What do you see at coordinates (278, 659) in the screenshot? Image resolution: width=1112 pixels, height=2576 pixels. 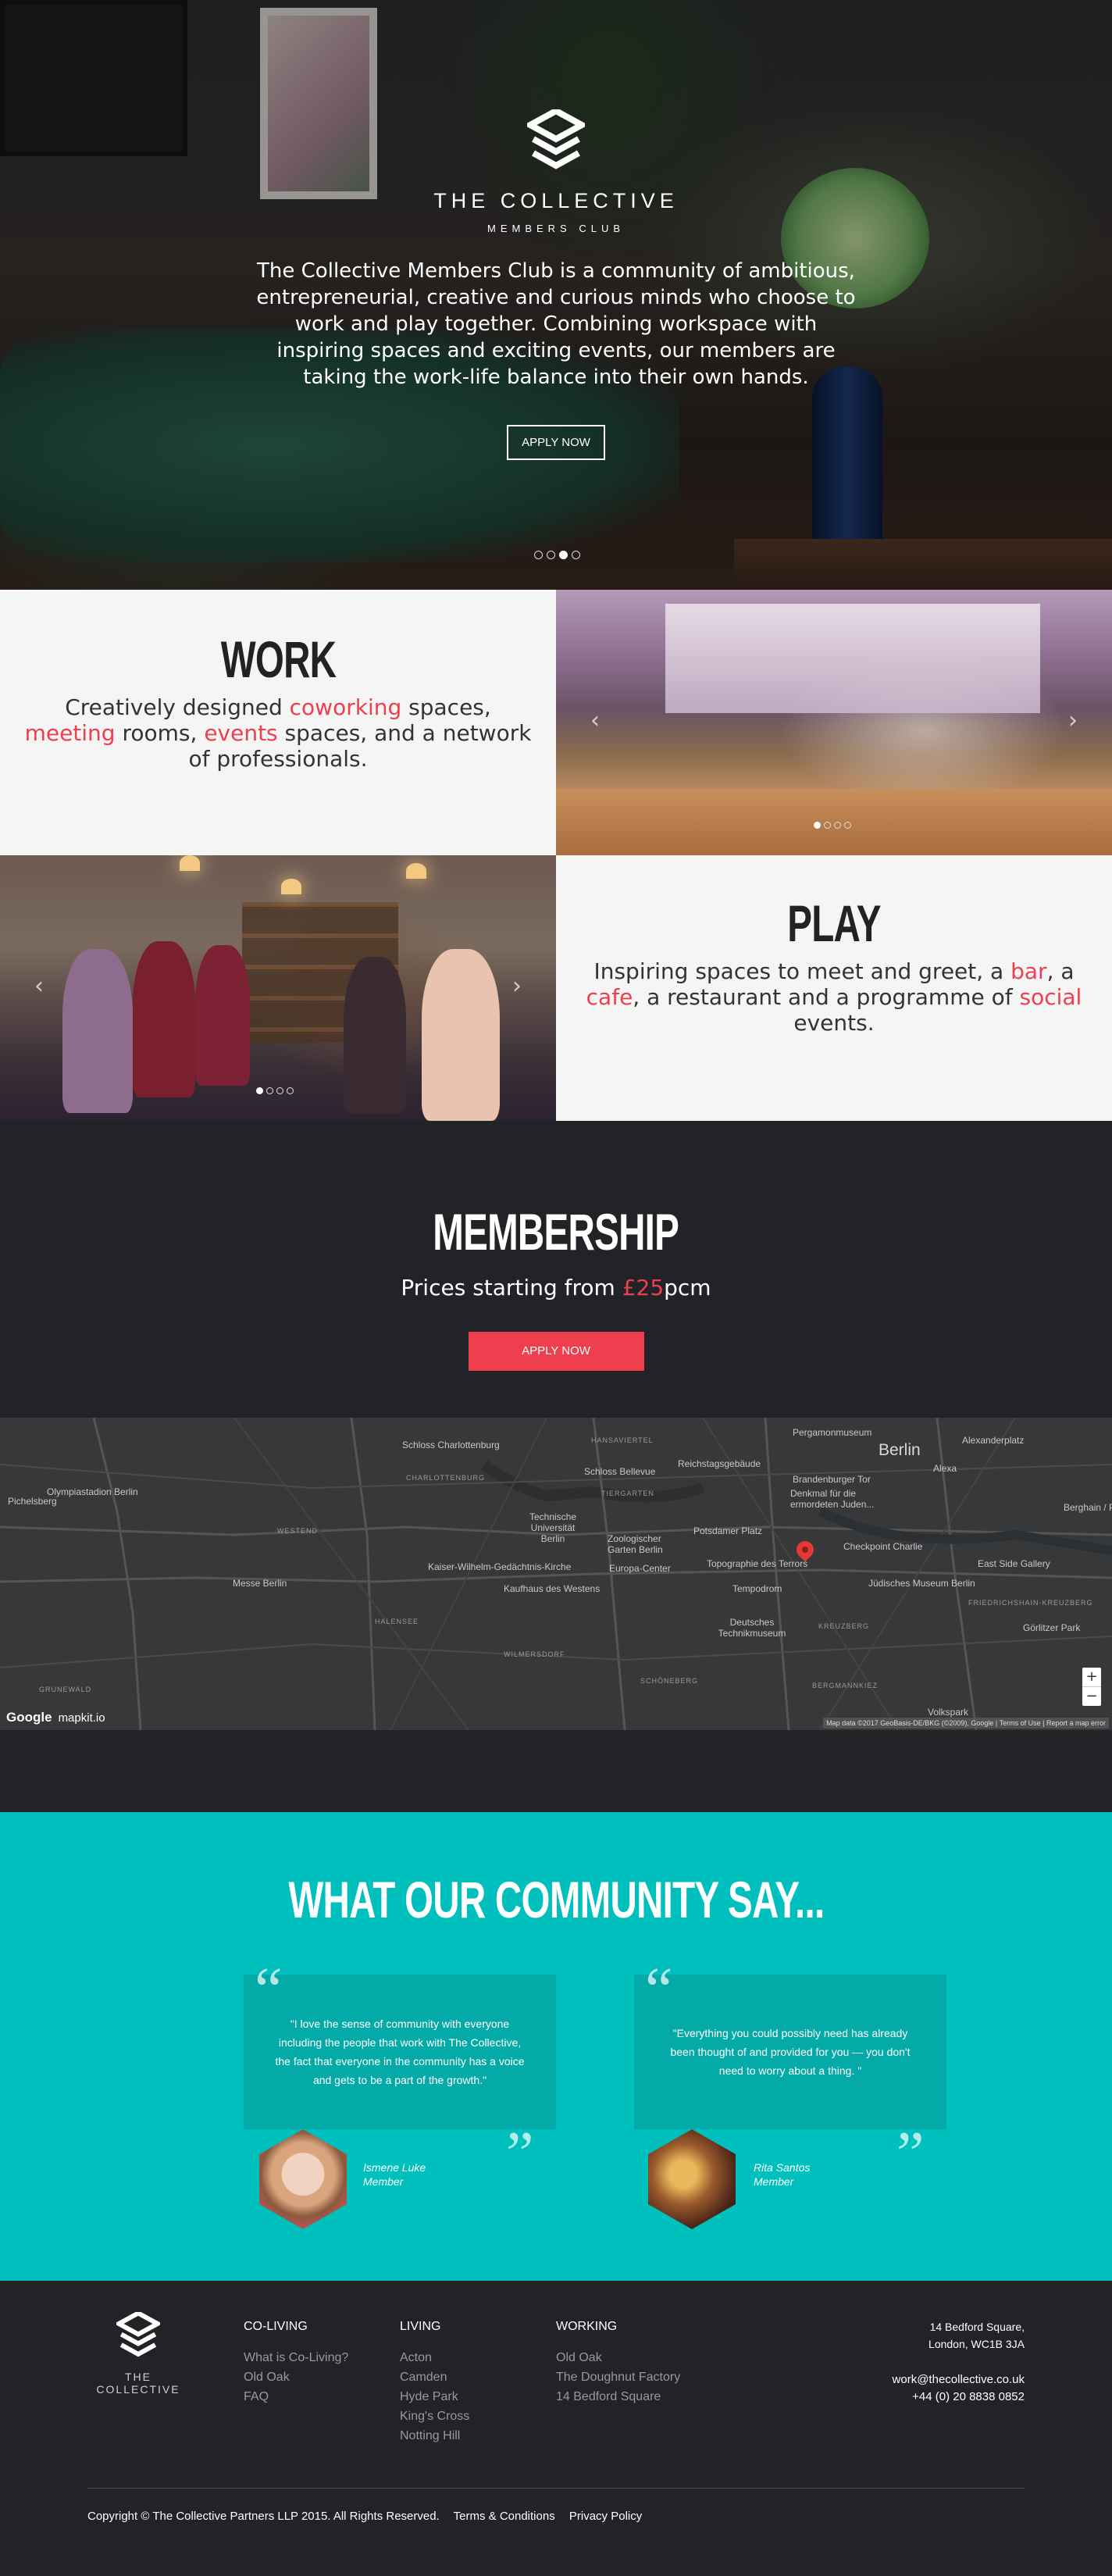 I see `work-title: WORK` at bounding box center [278, 659].